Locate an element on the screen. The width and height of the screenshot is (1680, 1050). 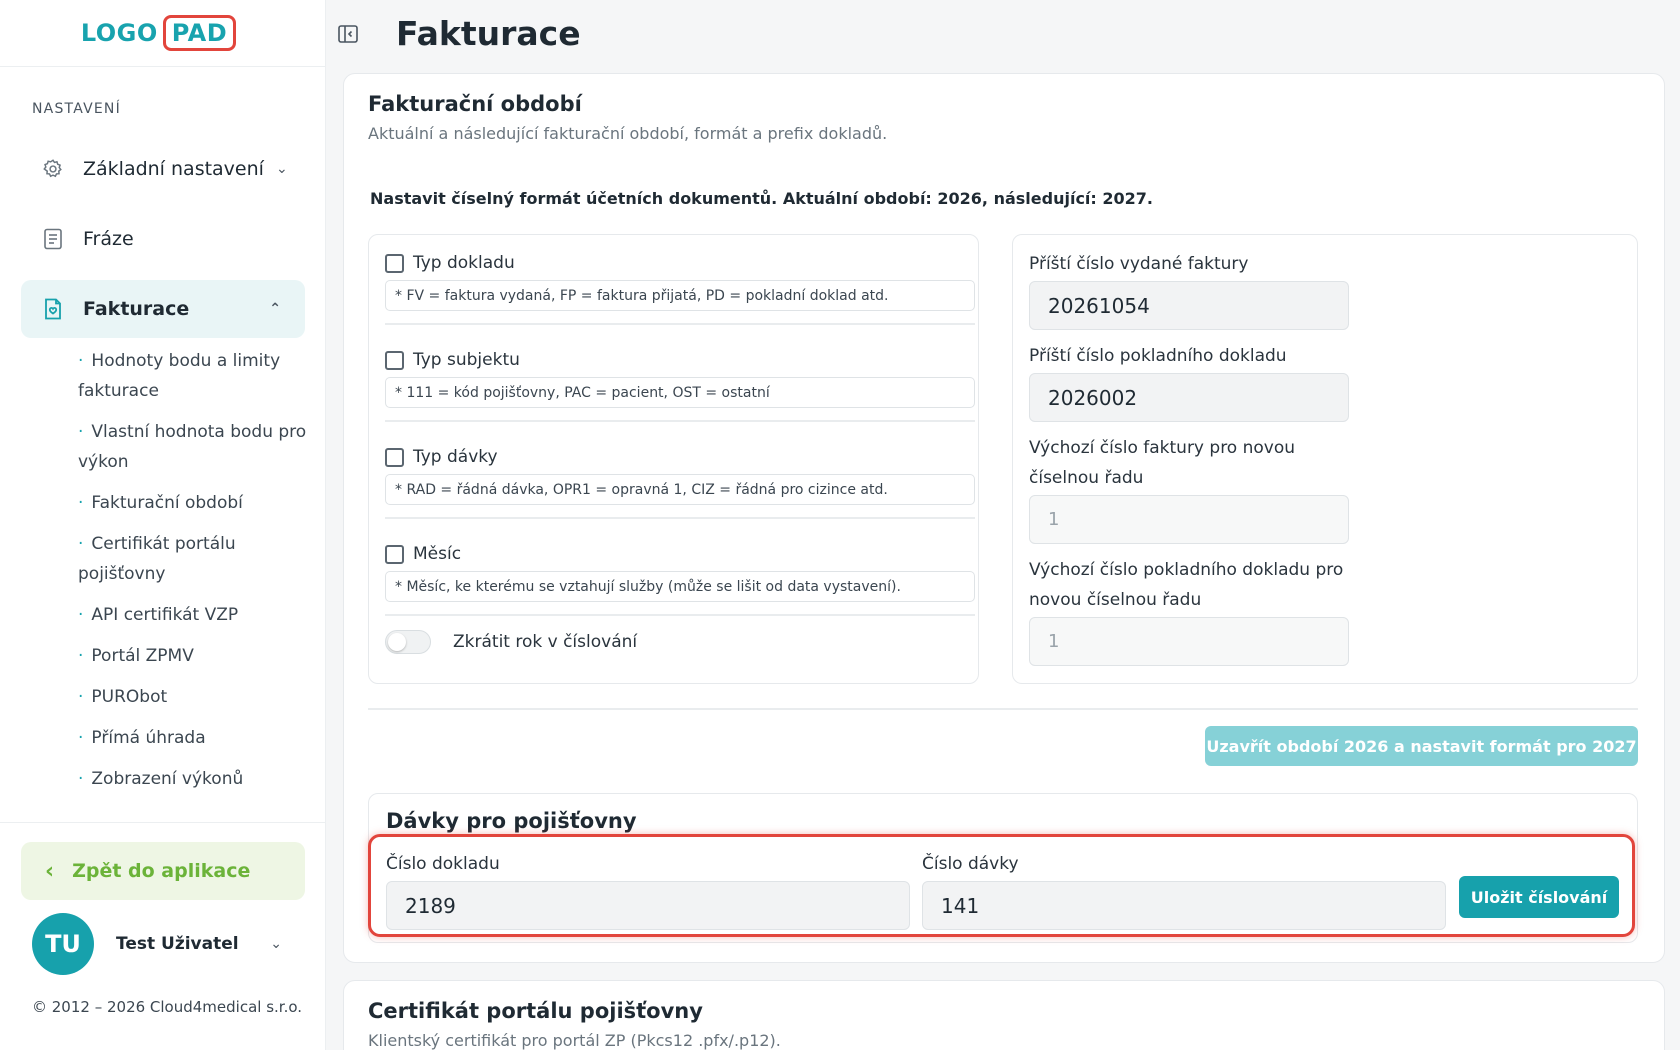
submenu-item: Hodnoty bodu a limity fakturace is located at coordinates (193, 376).